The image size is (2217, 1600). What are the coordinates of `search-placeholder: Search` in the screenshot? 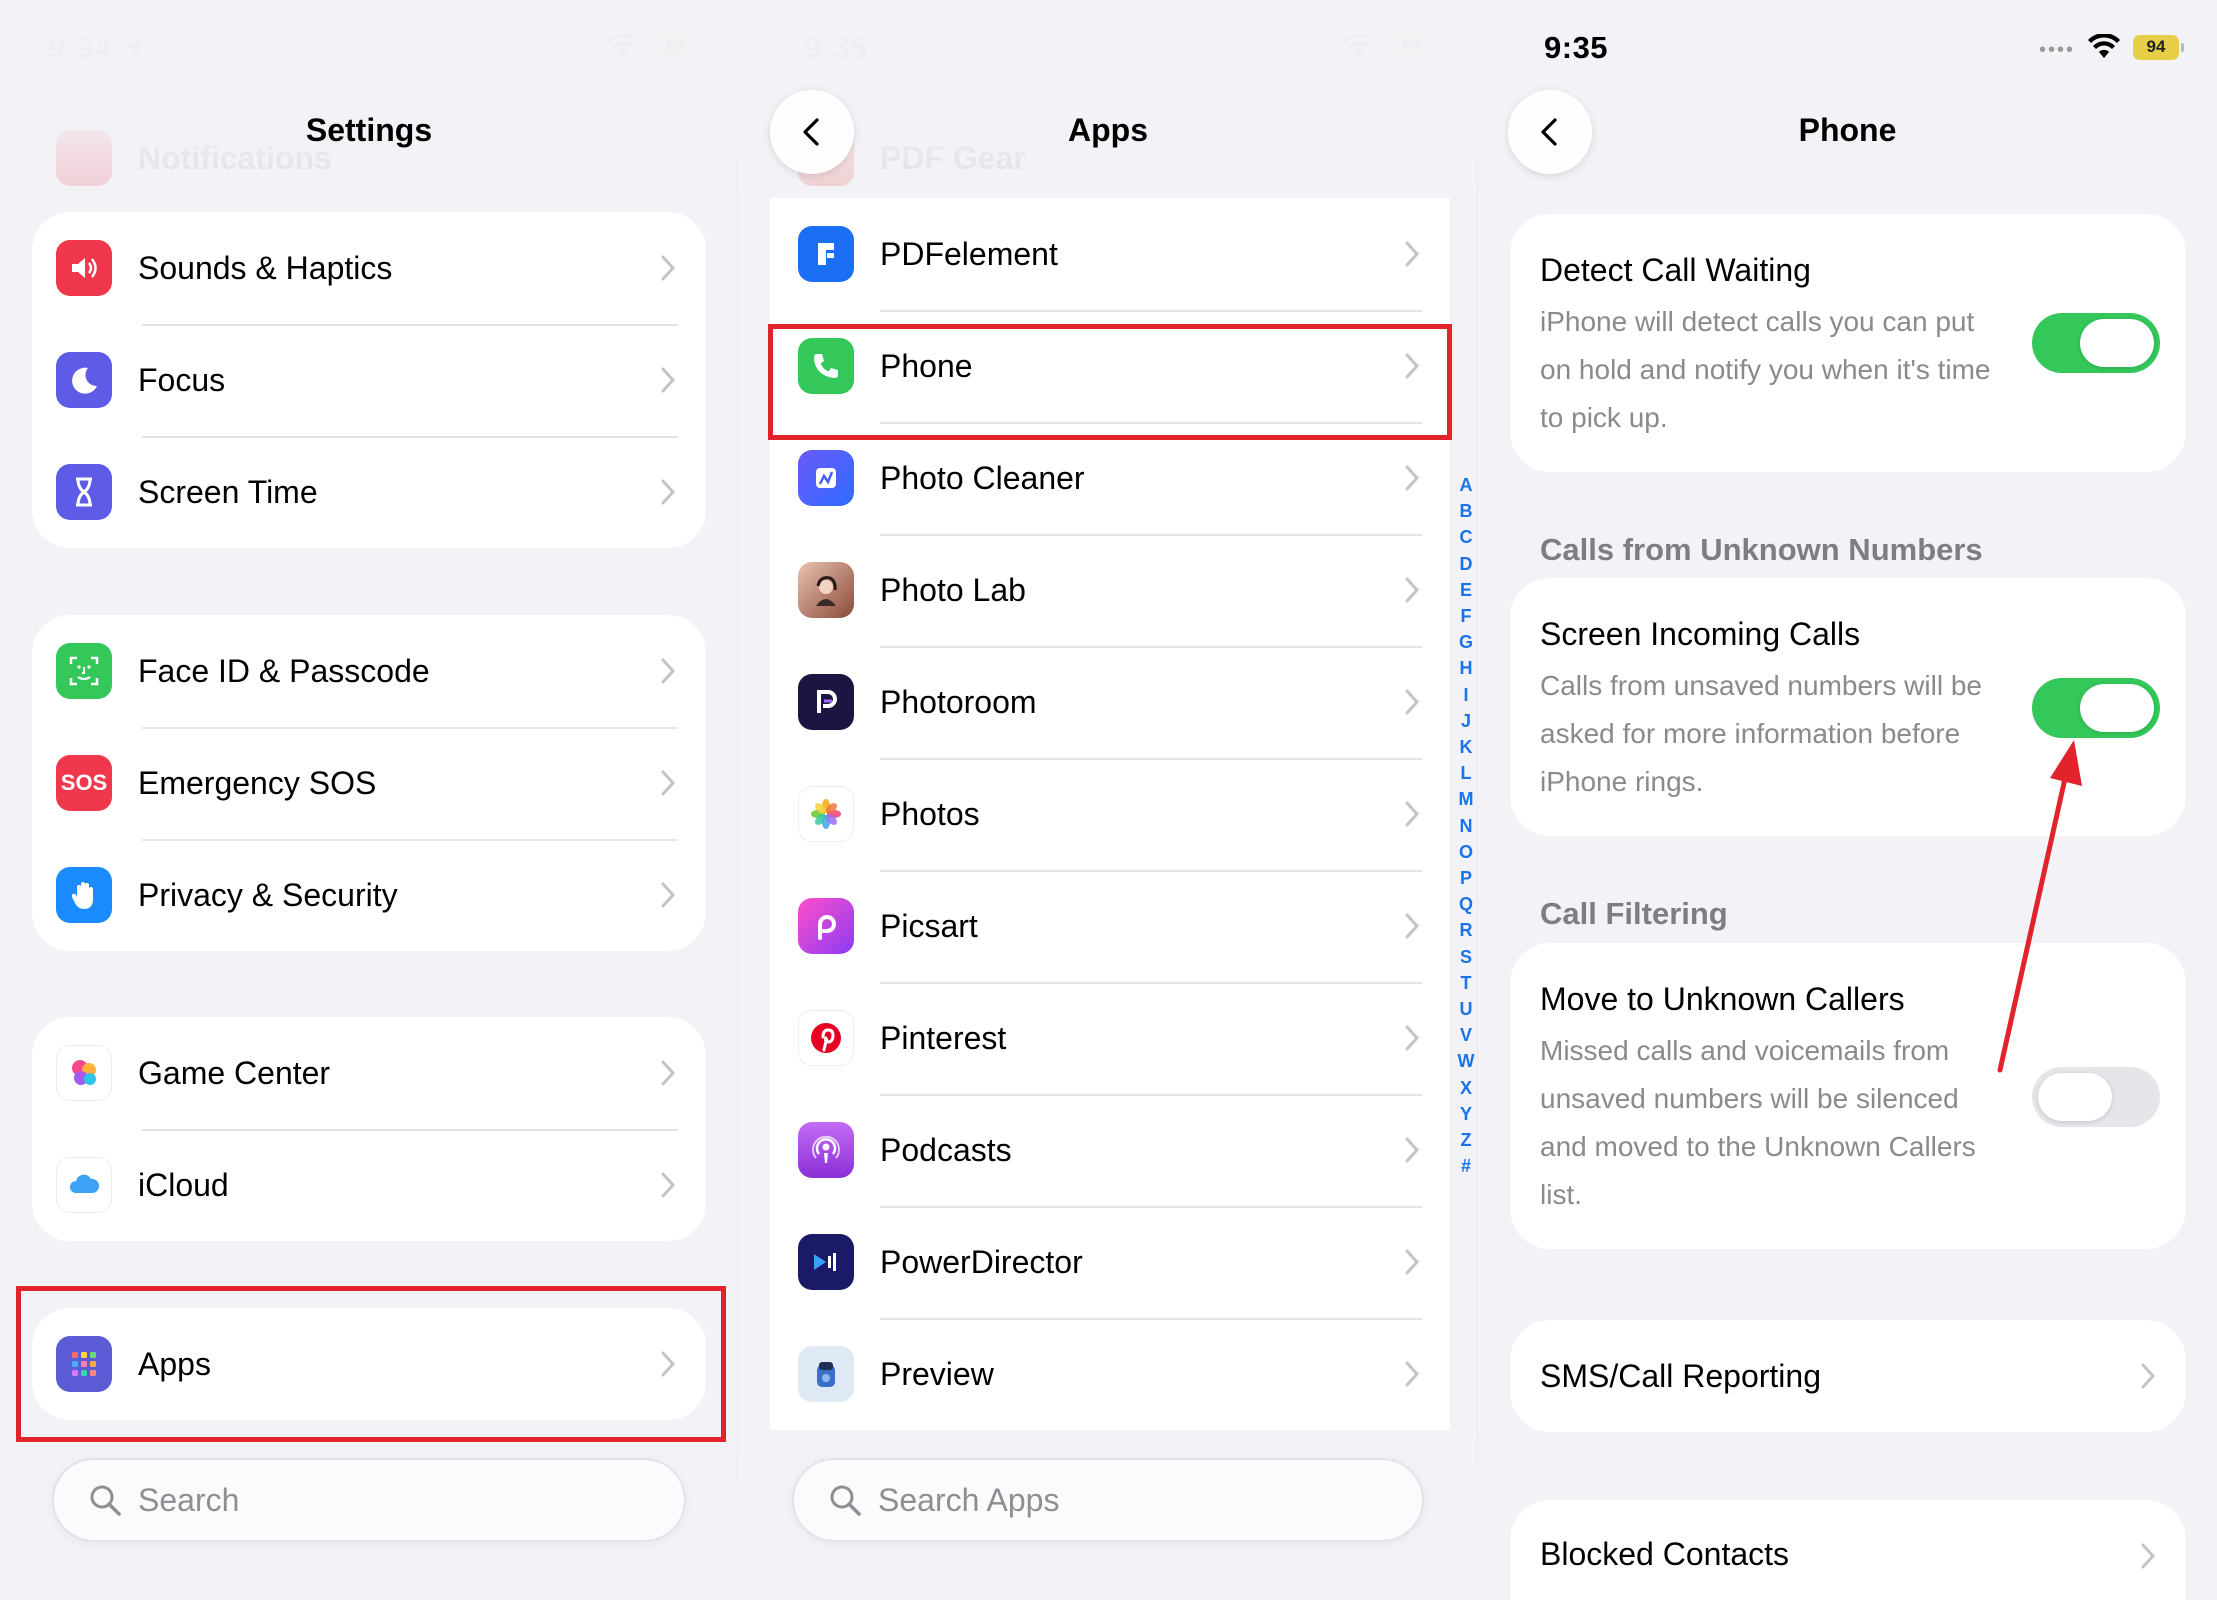 It's located at (189, 1499).